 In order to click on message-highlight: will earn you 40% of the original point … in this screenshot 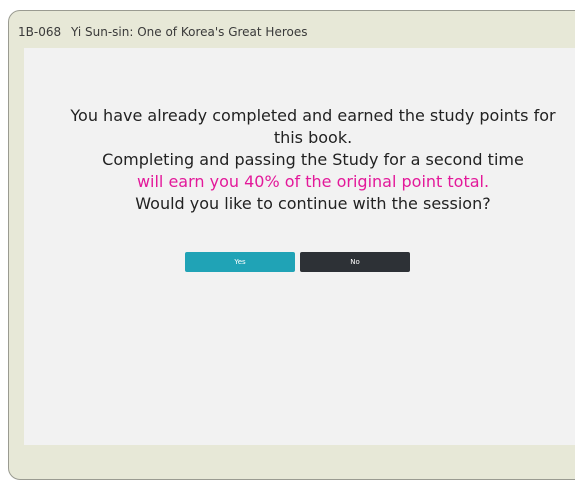, I will do `click(313, 181)`.